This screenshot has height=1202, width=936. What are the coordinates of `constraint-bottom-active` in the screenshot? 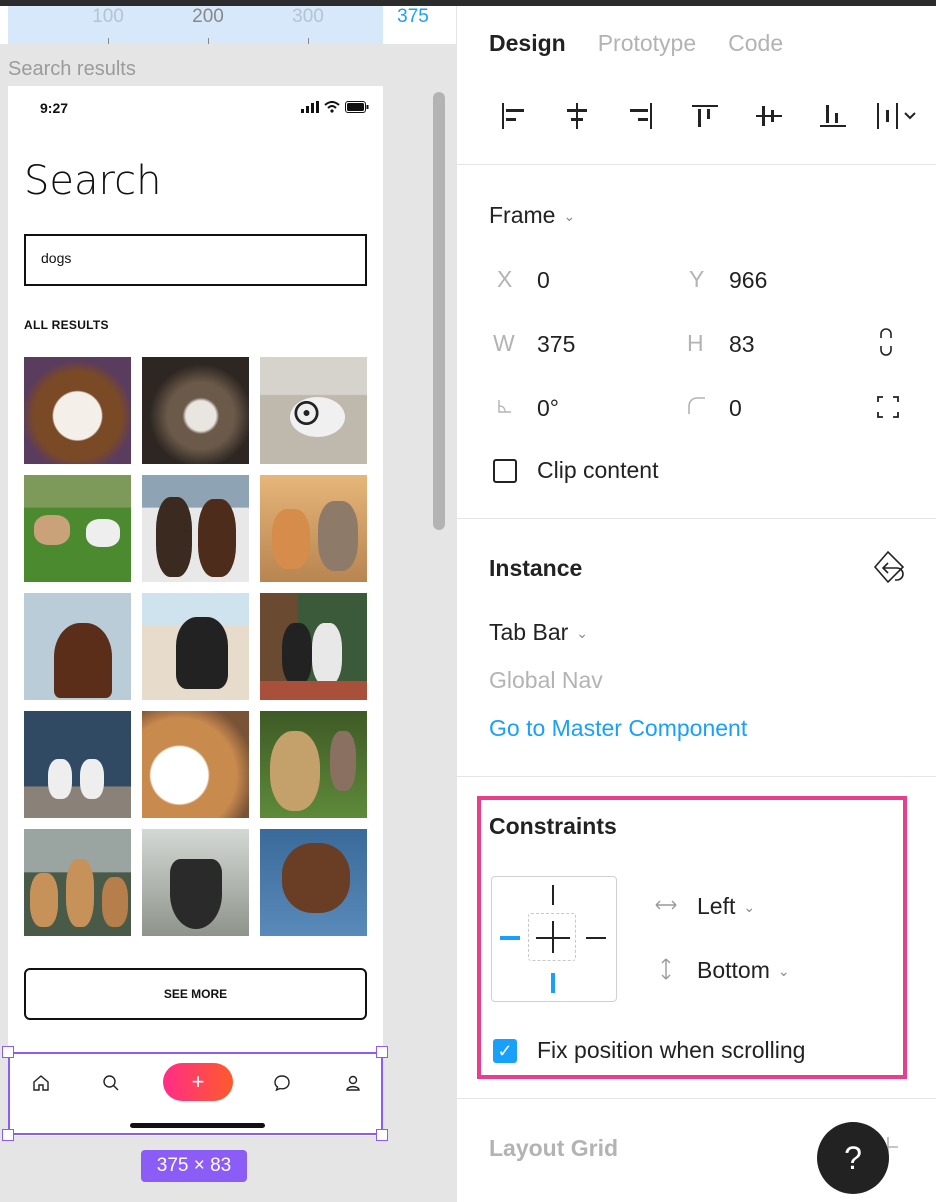 It's located at (553, 983).